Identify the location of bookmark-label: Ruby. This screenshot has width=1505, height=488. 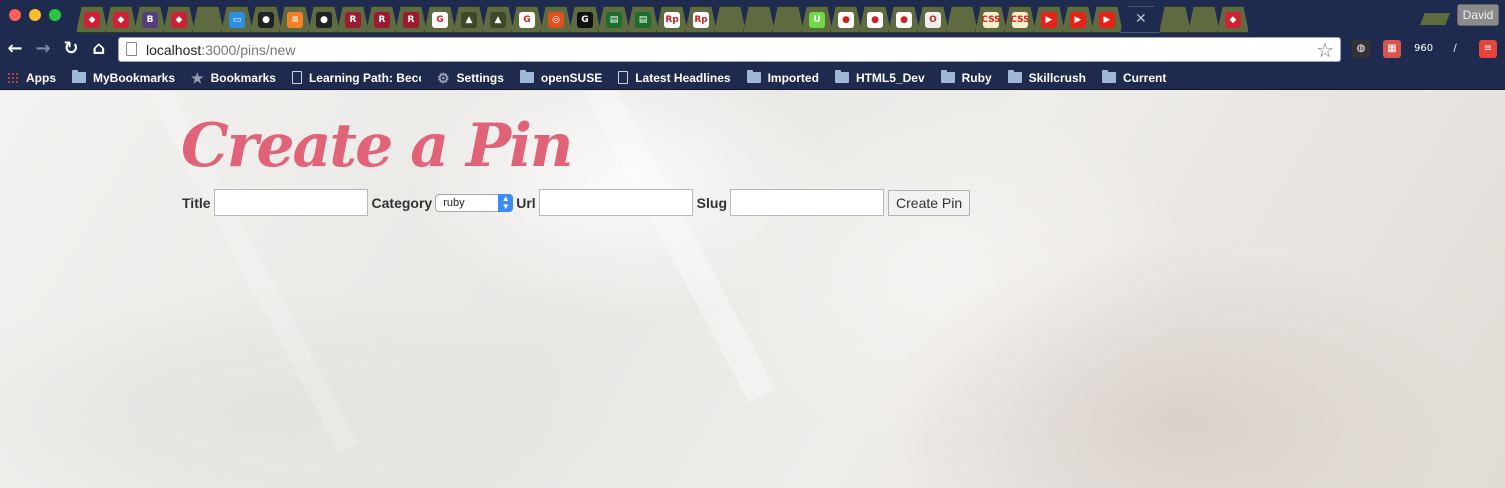
(976, 77).